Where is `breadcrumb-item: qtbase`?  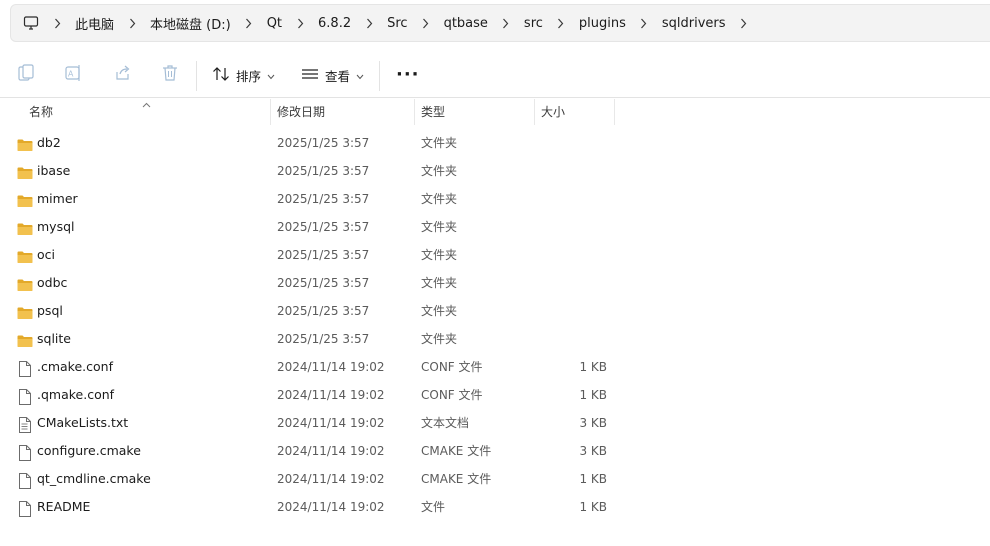 breadcrumb-item: qtbase is located at coordinates (466, 23).